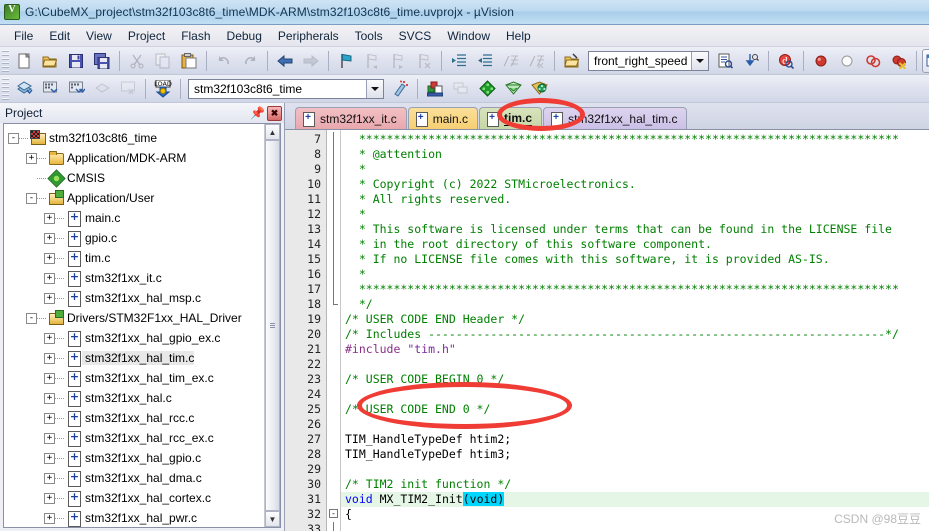  What do you see at coordinates (101, 218) in the screenshot?
I see `tree-item-label: main.c` at bounding box center [101, 218].